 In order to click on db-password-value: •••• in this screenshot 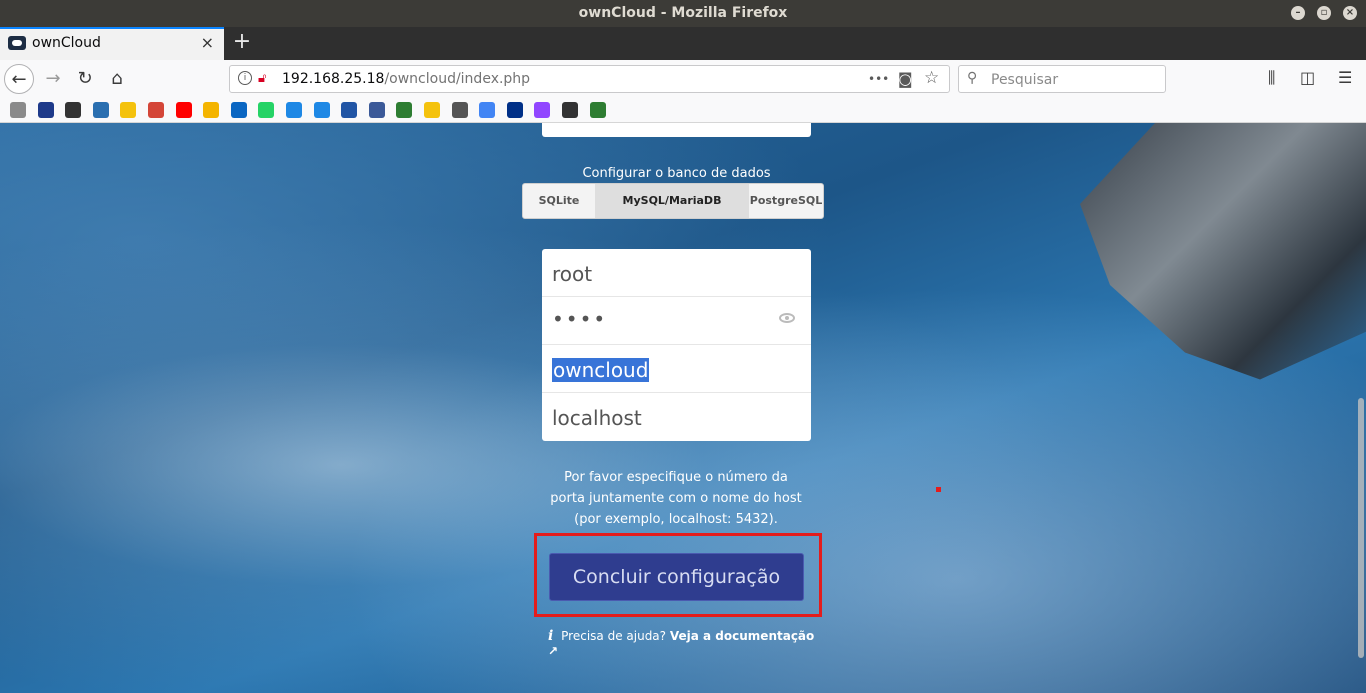, I will do `click(580, 319)`.